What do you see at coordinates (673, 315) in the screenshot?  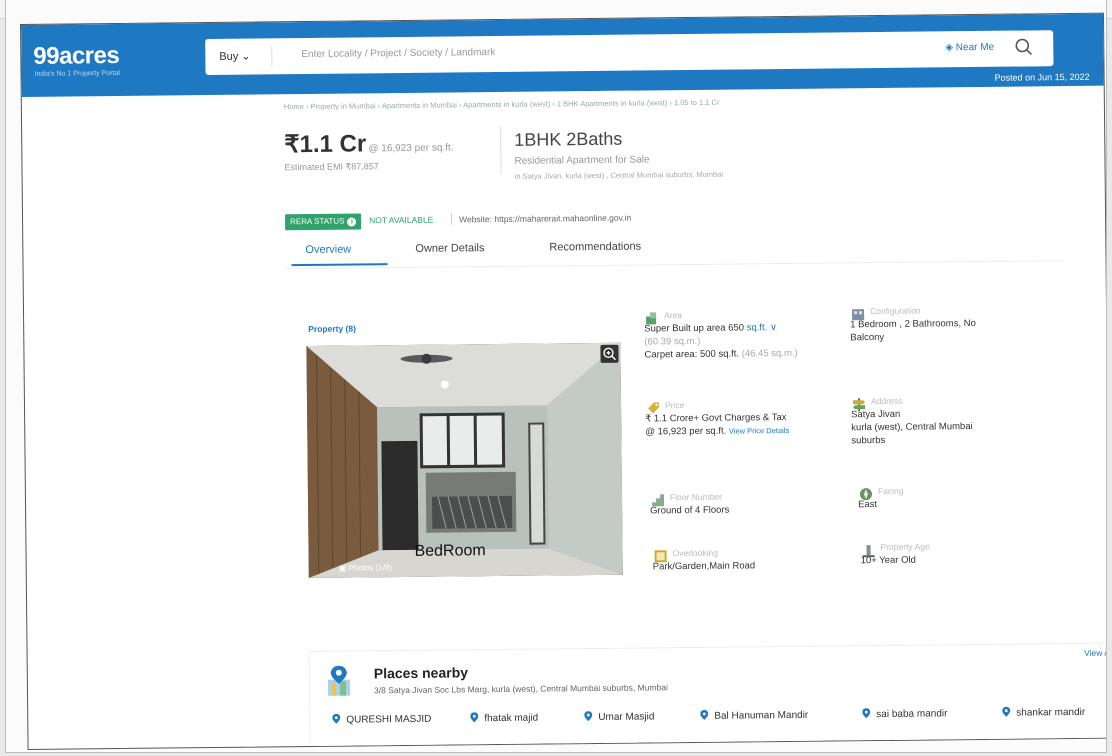 I see `area-label: Area` at bounding box center [673, 315].